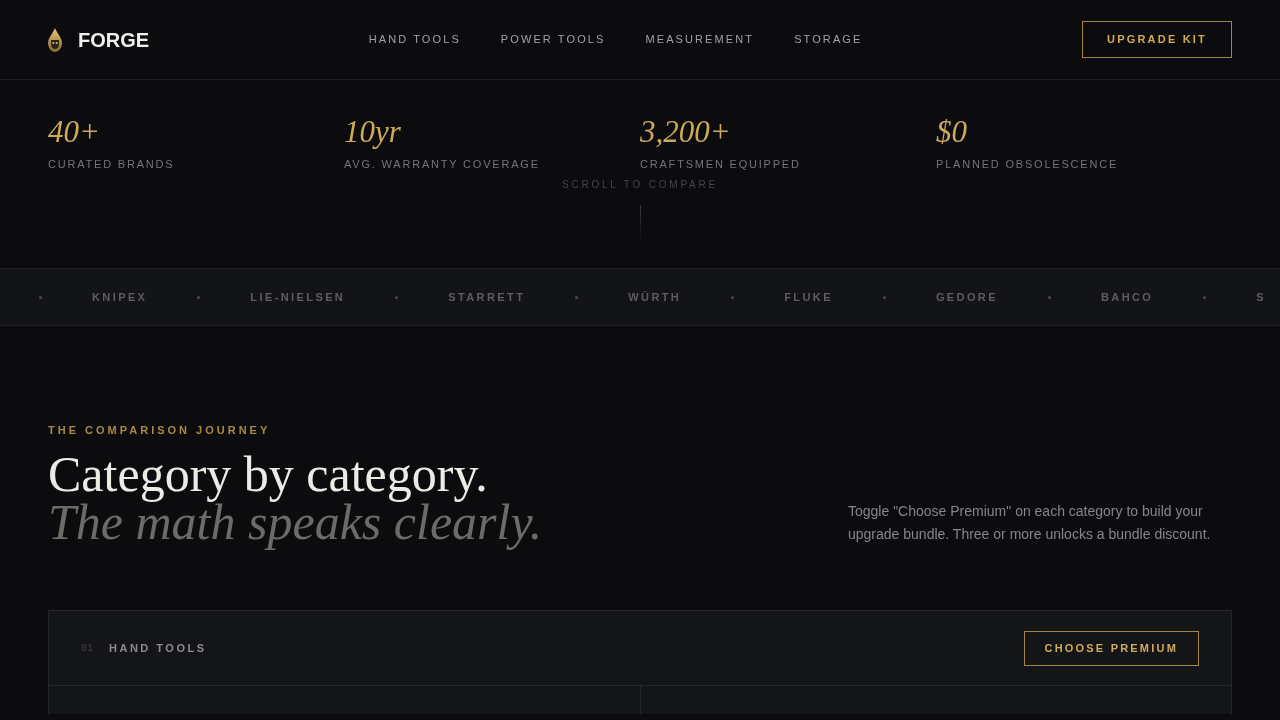 Image resolution: width=1280 pixels, height=720 pixels. Describe the element at coordinates (640, 185) in the screenshot. I see `scroll-hint: SCROLL TO COMPARE` at that location.